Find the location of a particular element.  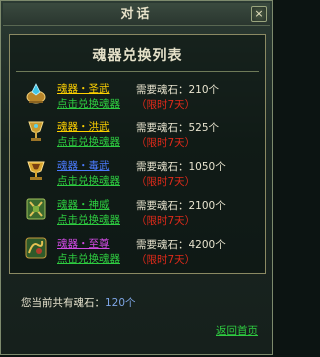

list-item: 魂器・洪武 点击兑换魂器 需要魂石：525个 （限时7天） is located at coordinates (137, 136).